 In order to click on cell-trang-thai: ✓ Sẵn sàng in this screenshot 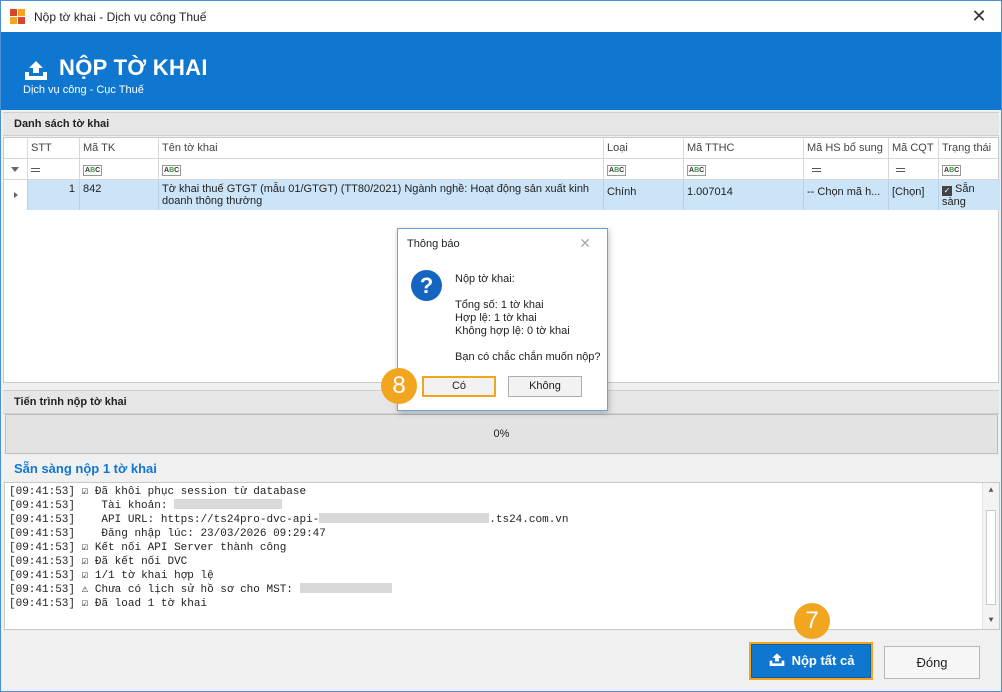, I will do `click(969, 195)`.